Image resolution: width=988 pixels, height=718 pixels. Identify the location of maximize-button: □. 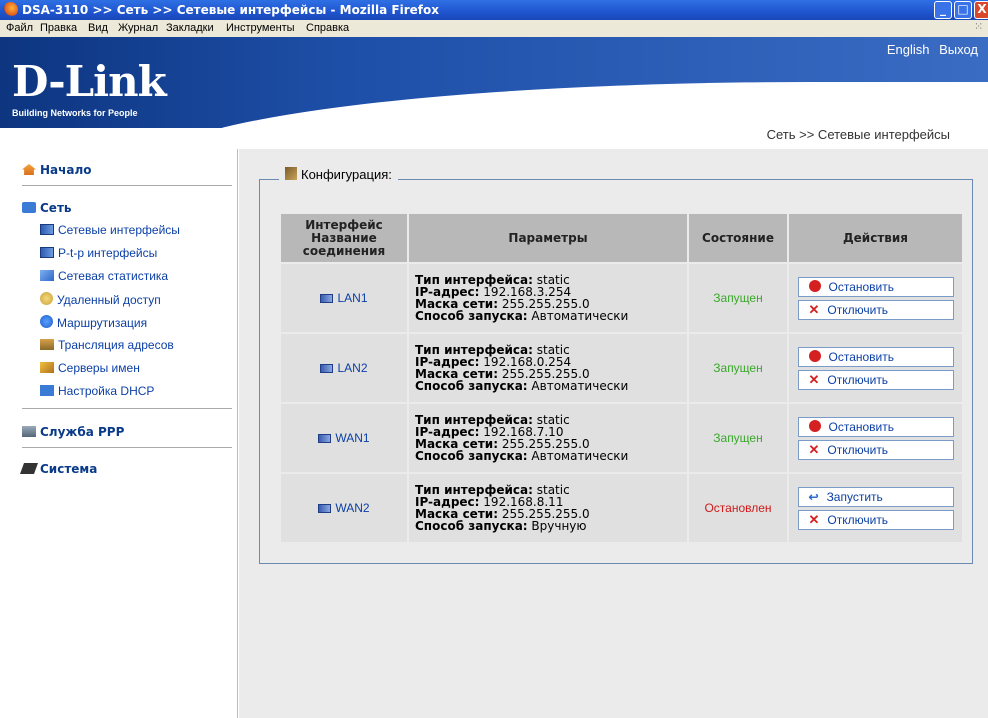
(963, 10).